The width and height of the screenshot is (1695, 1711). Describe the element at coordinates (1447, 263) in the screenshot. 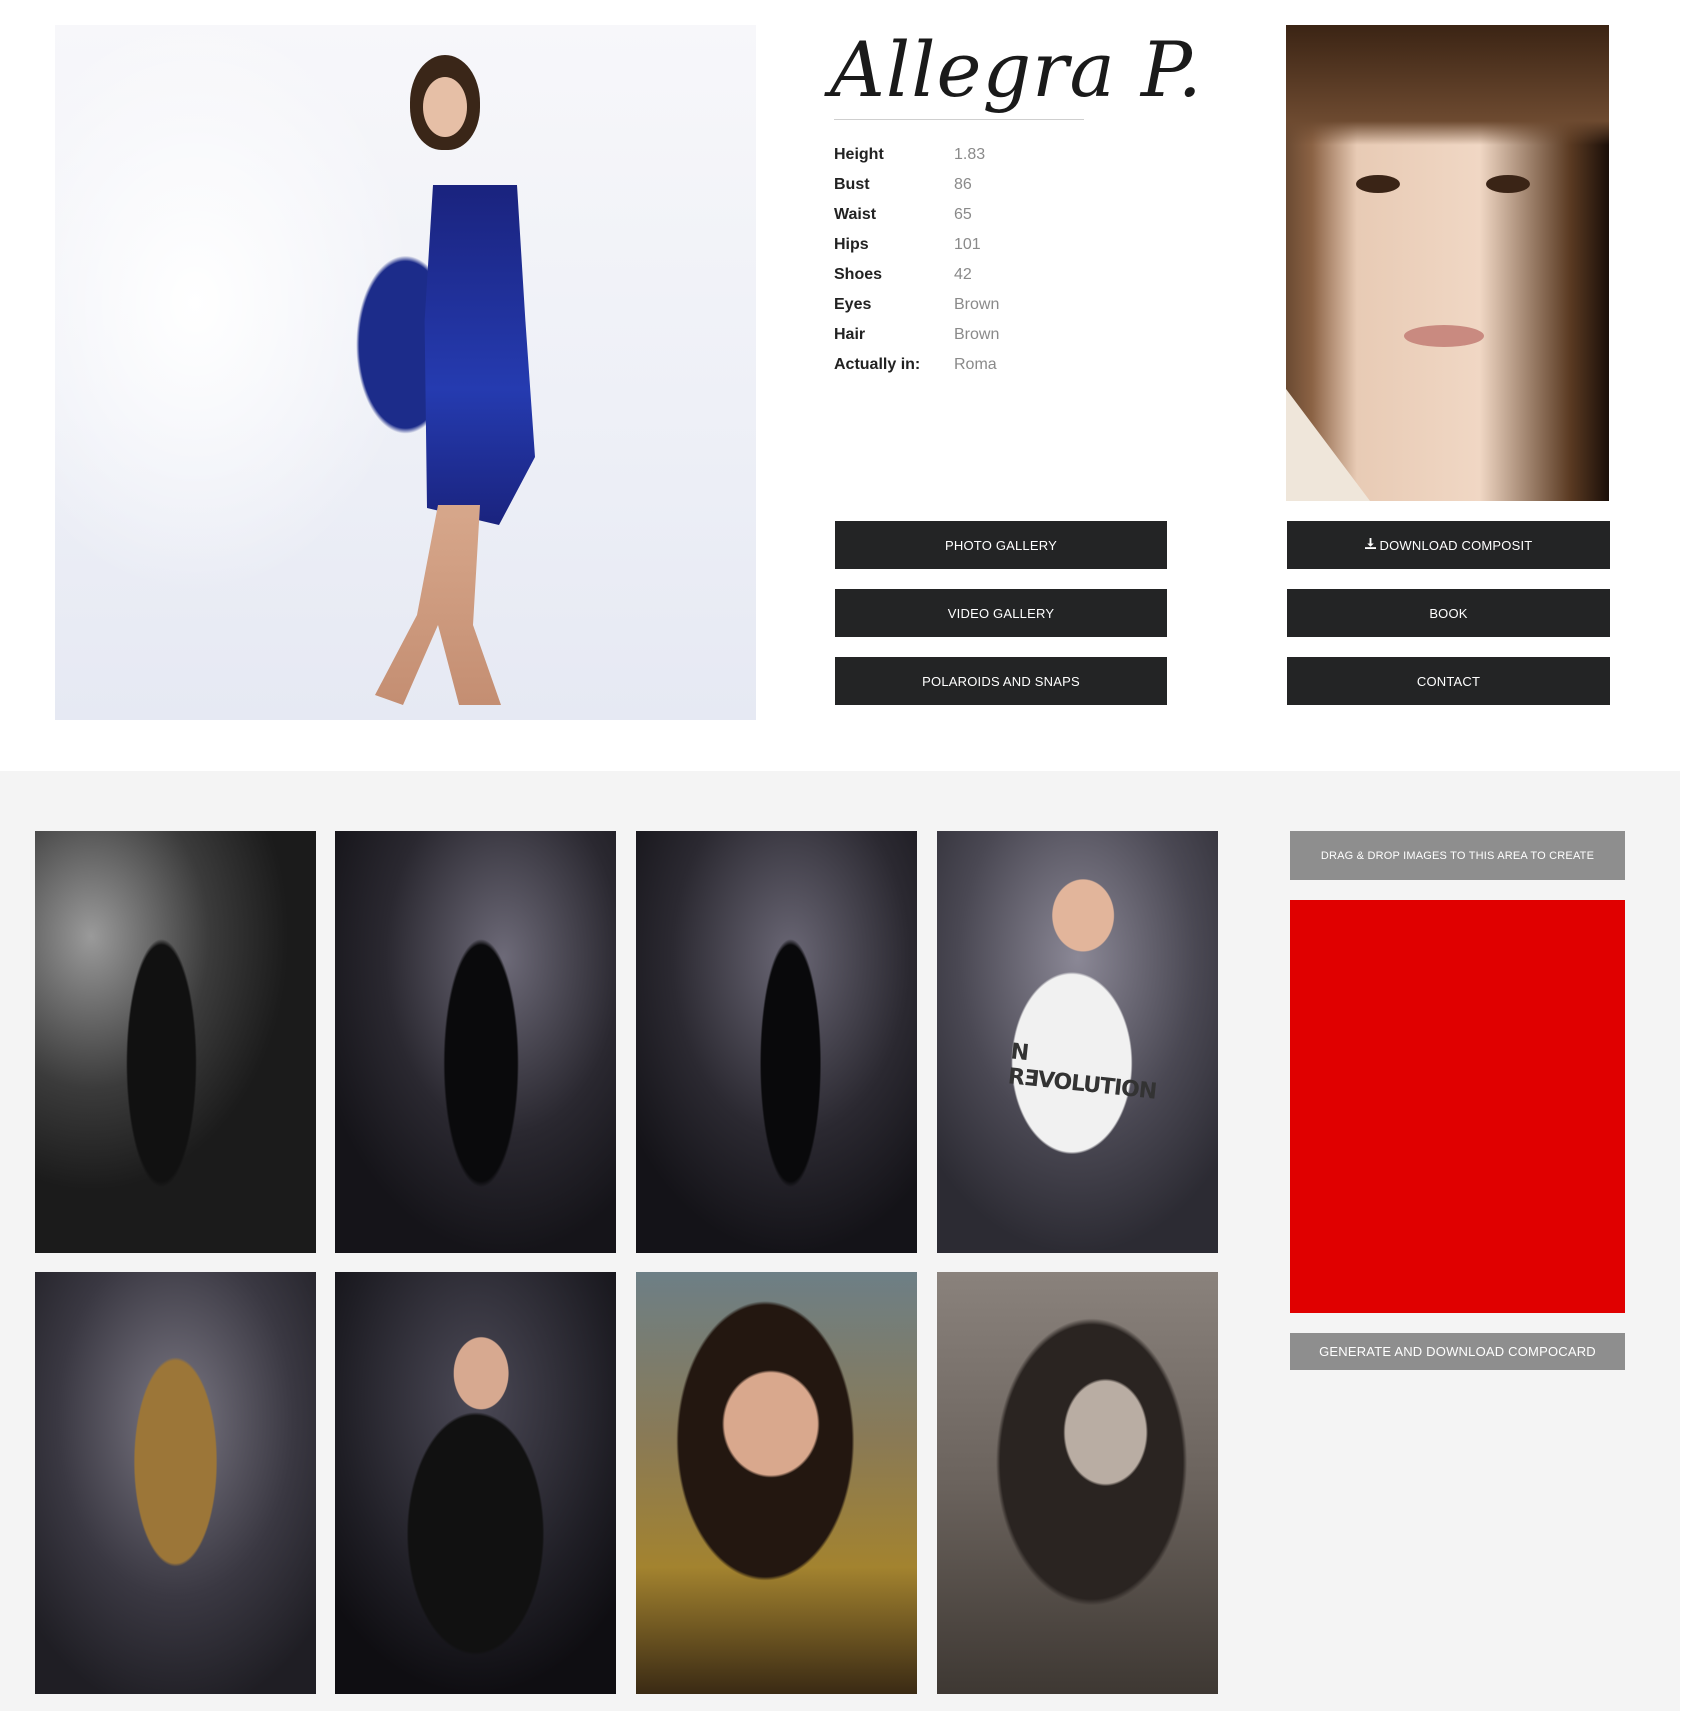

I see `portrait-photo` at that location.